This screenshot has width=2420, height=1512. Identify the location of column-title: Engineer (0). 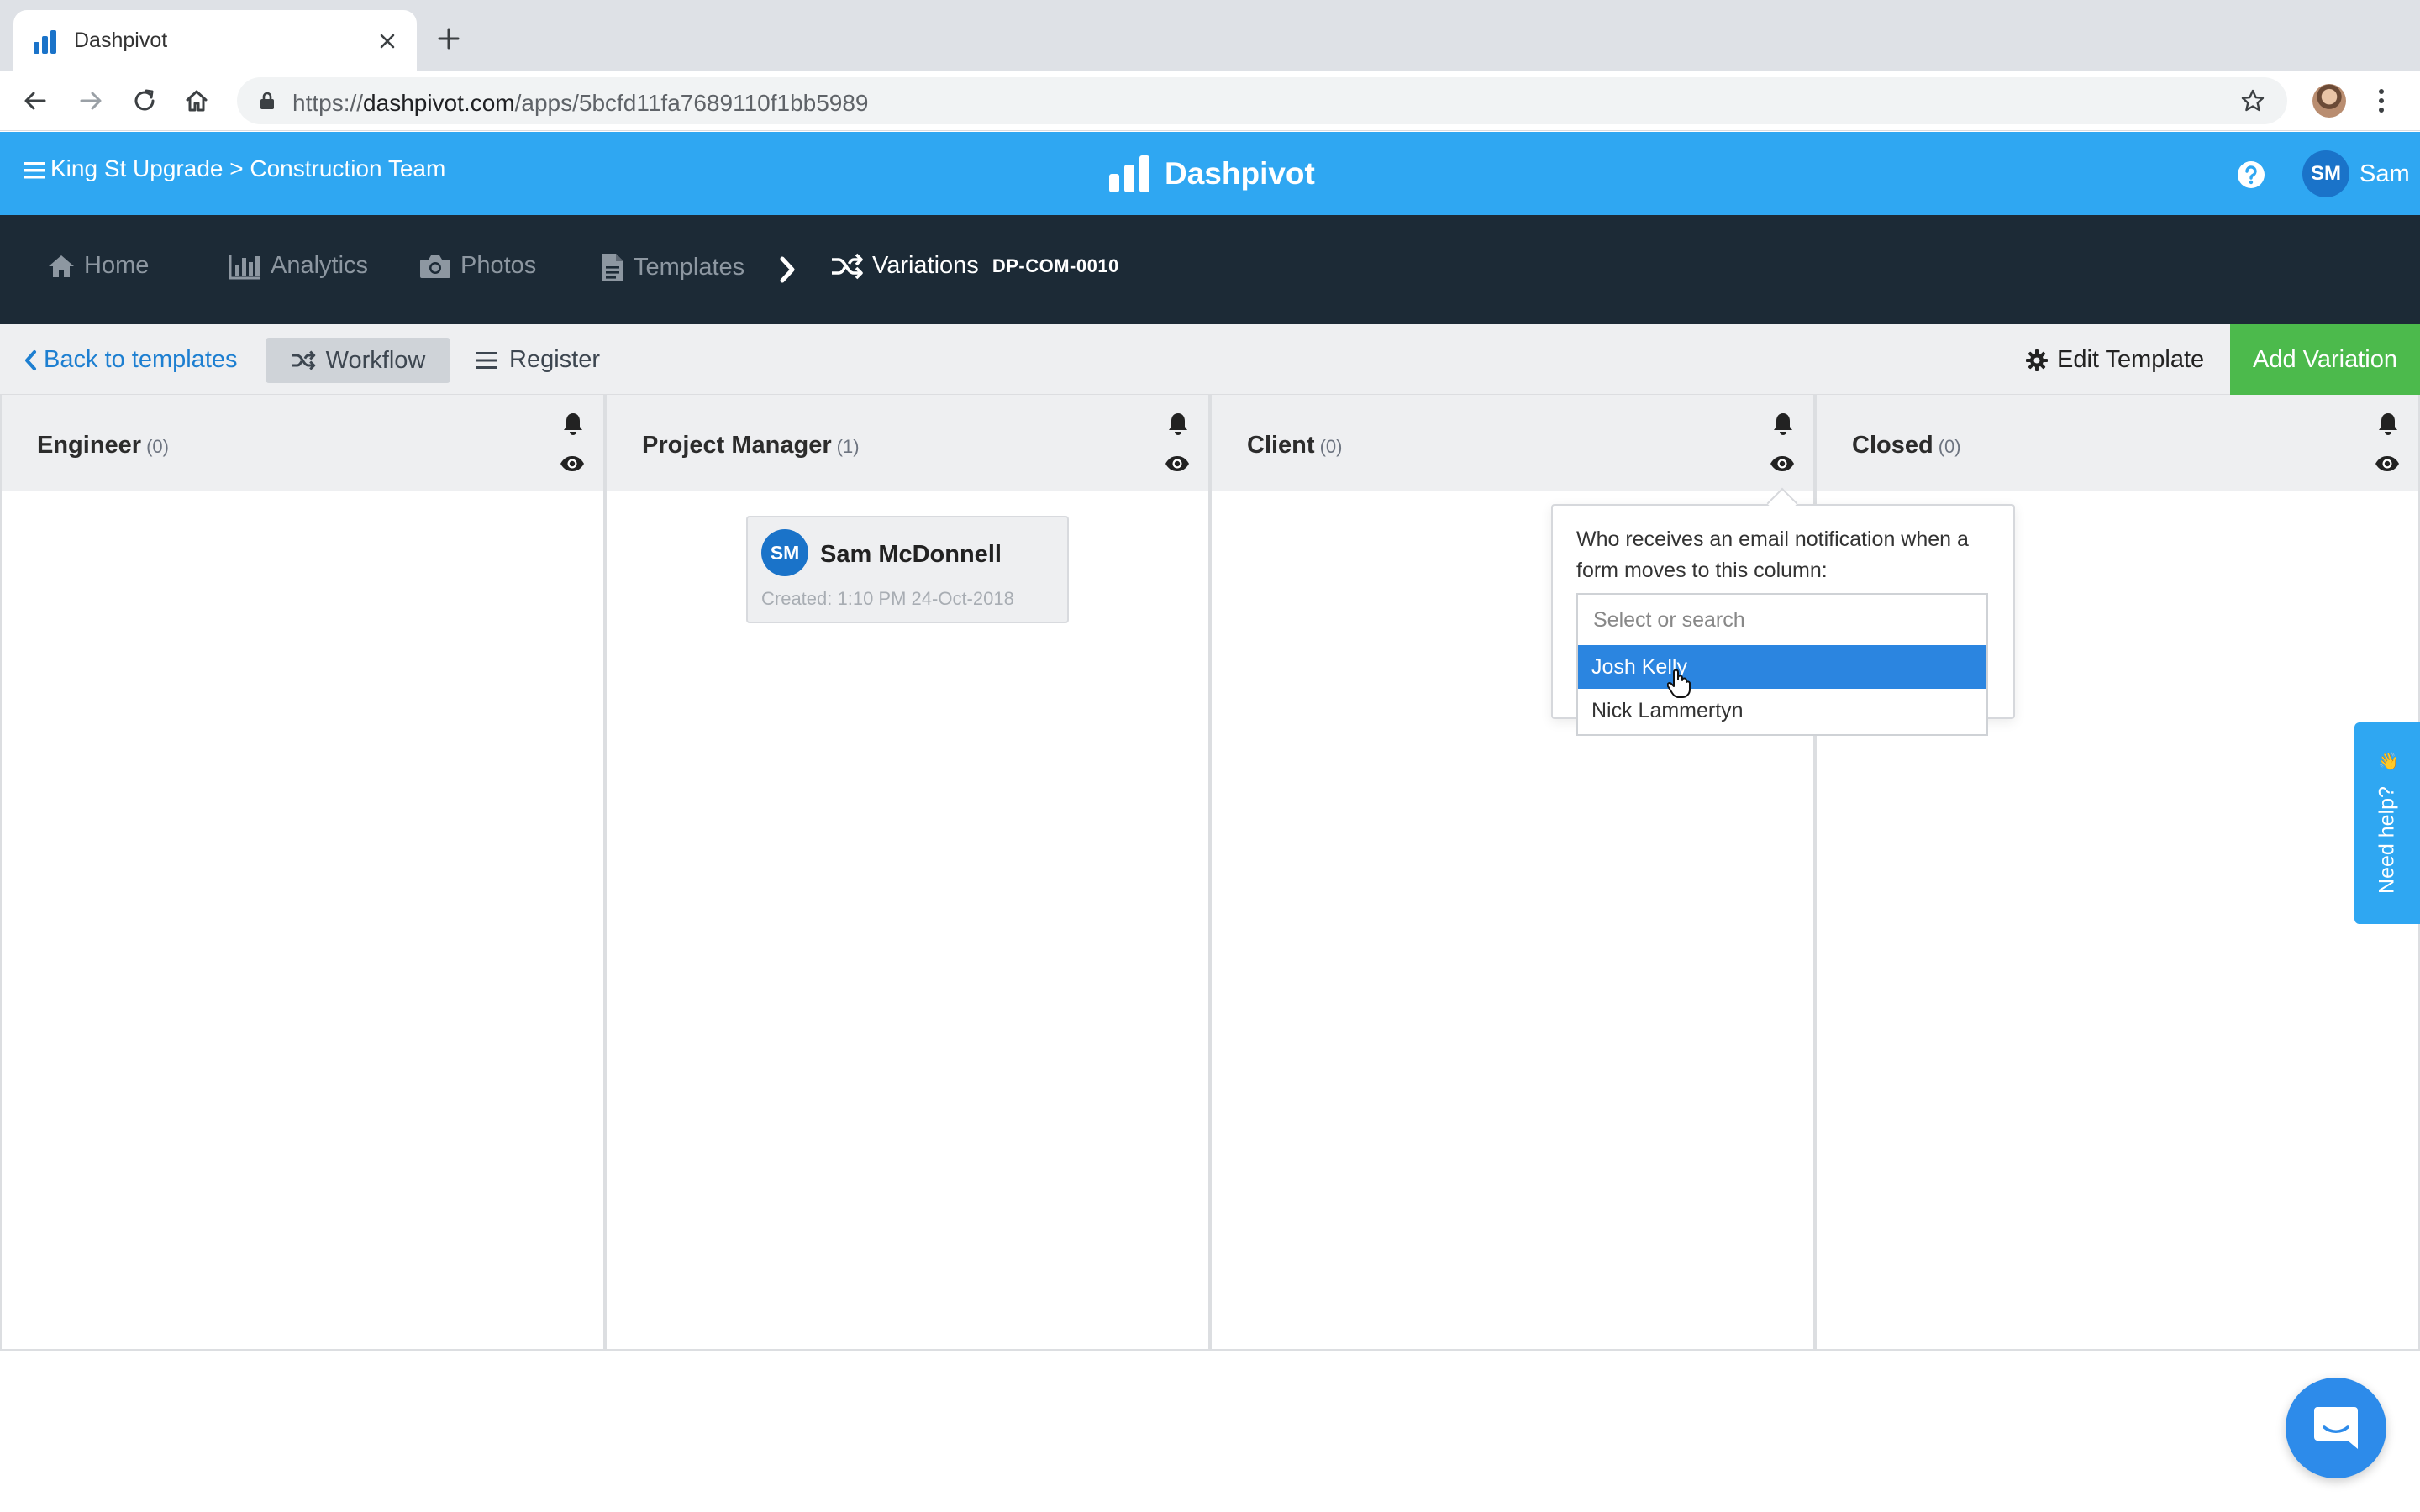
(103, 445).